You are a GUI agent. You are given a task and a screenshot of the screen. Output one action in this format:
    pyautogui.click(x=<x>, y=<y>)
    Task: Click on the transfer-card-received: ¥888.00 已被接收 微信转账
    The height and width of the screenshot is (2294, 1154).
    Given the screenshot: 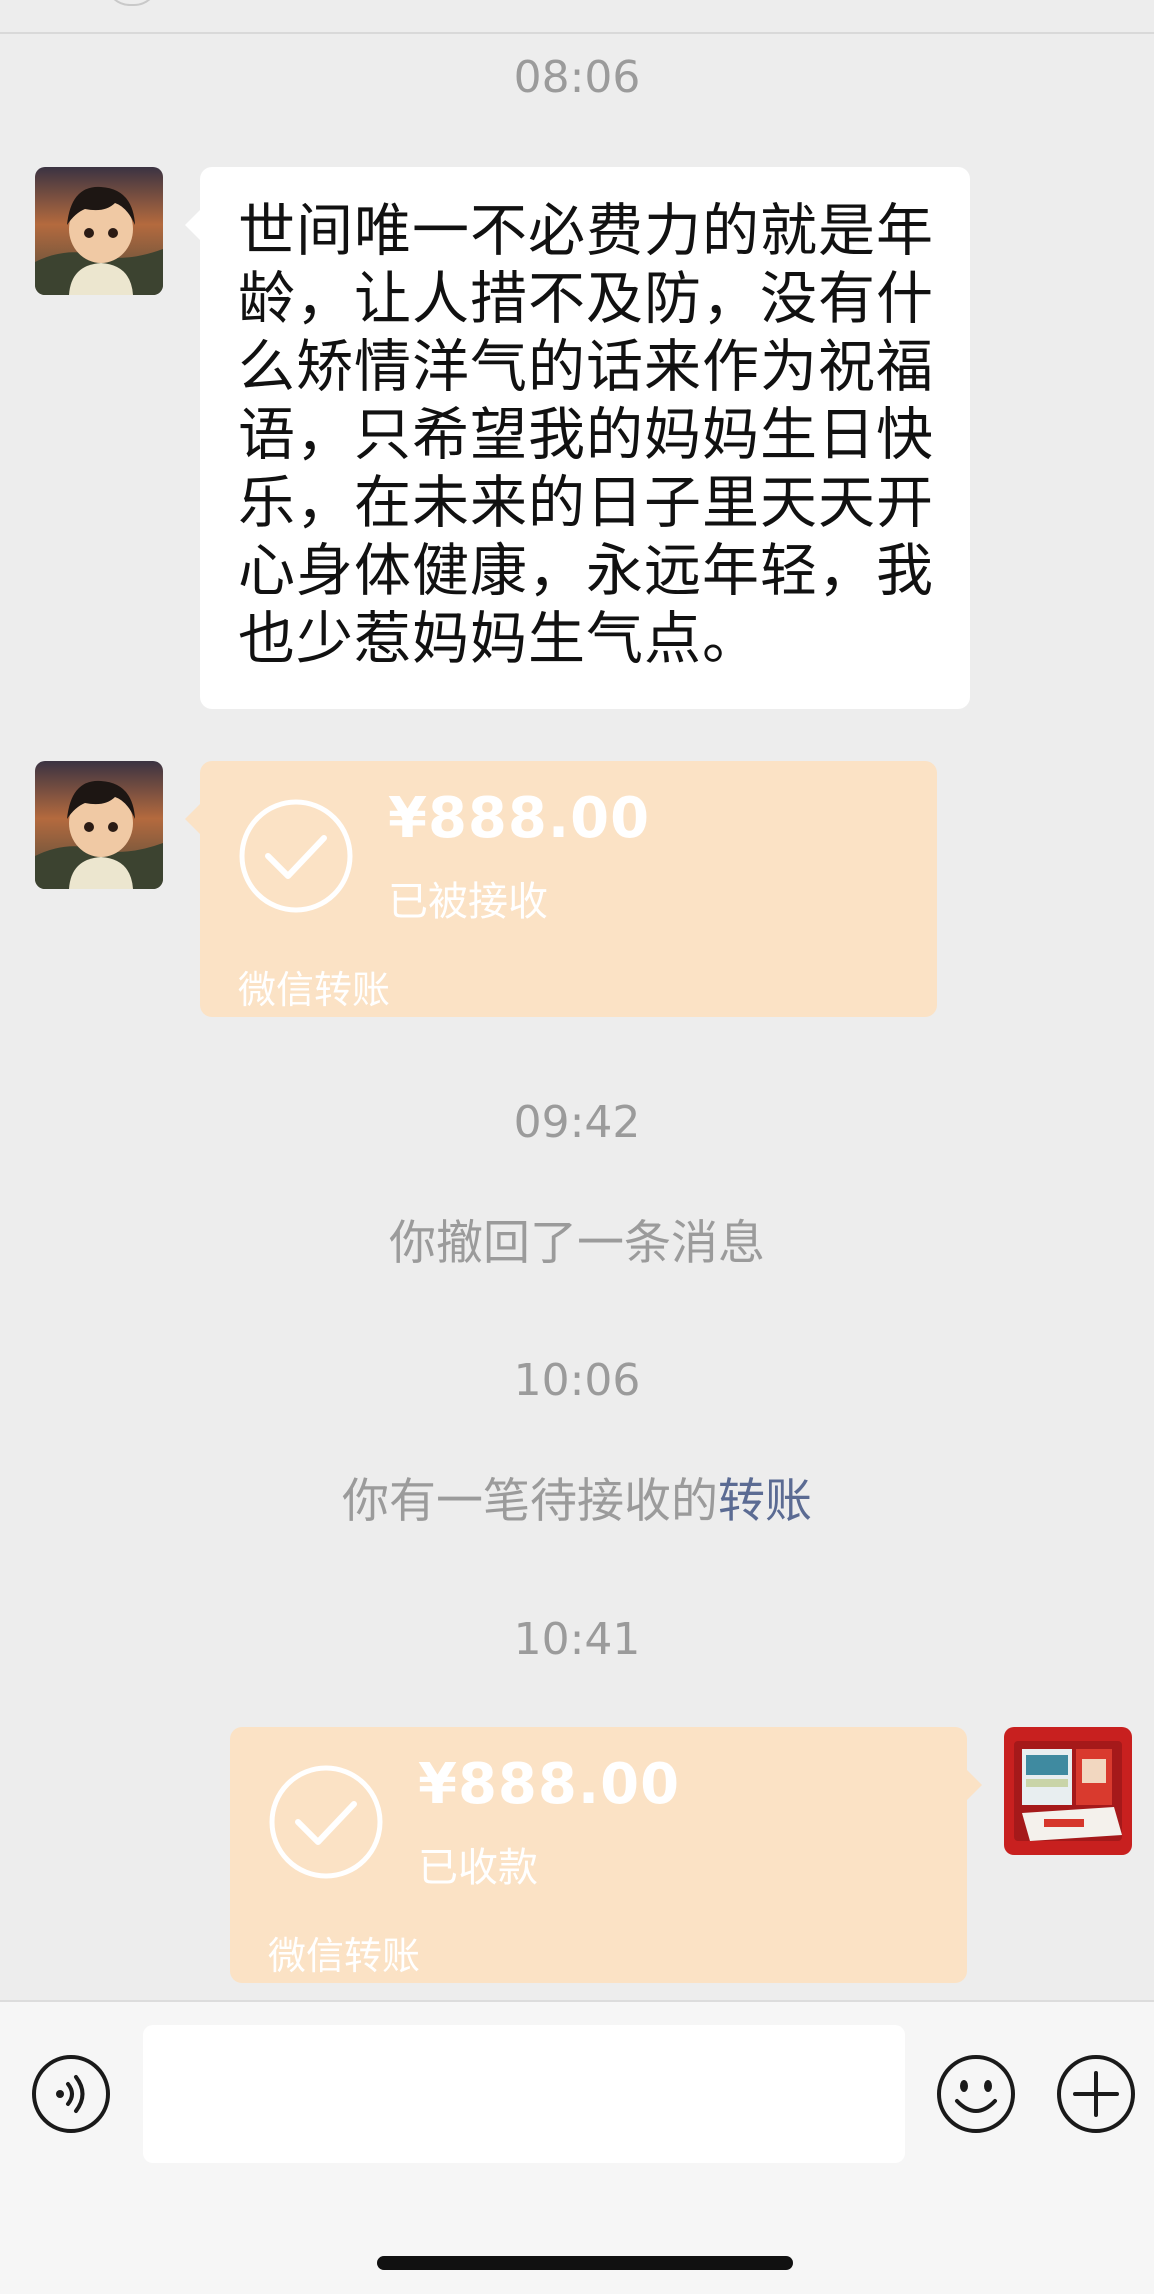 What is the action you would take?
    pyautogui.click(x=561, y=889)
    